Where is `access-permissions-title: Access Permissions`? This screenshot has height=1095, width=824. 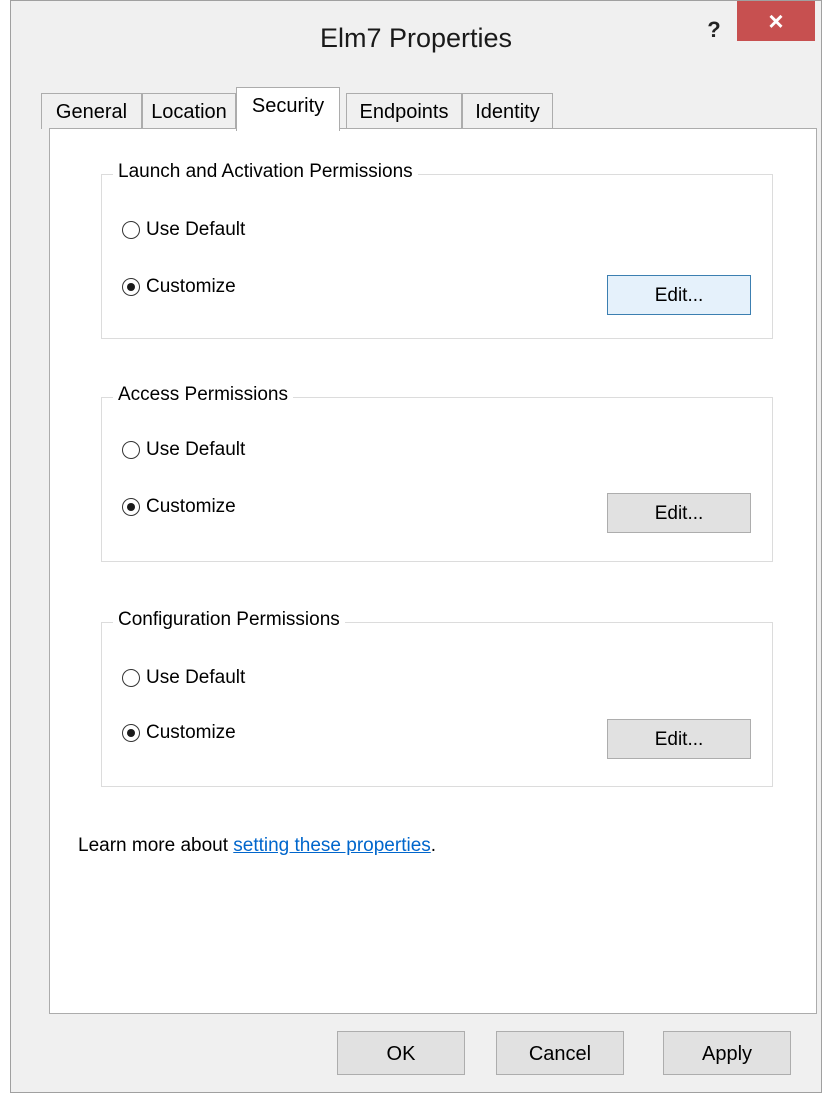
access-permissions-title: Access Permissions is located at coordinates (203, 395).